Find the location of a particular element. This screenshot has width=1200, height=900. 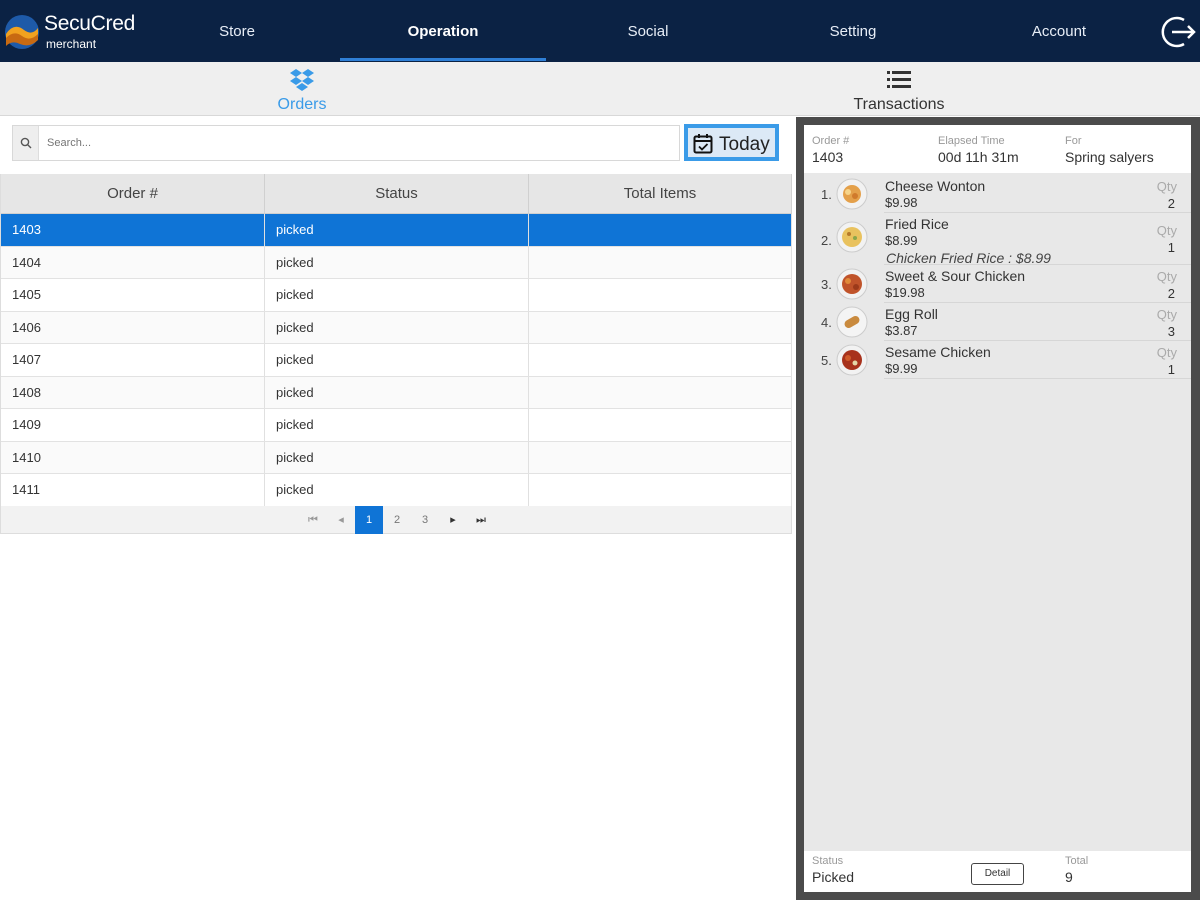

detail-button: Detail is located at coordinates (997, 874).